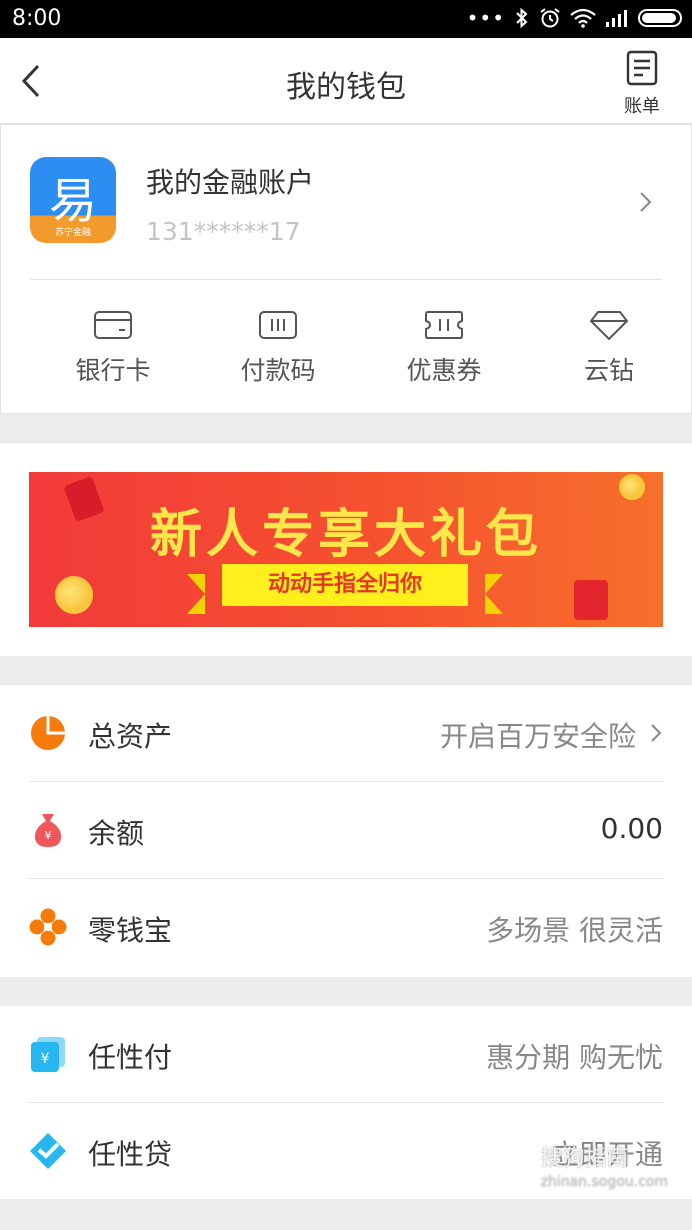 The image size is (692, 1230). What do you see at coordinates (591, 600) in the screenshot?
I see `red-envelope-icon` at bounding box center [591, 600].